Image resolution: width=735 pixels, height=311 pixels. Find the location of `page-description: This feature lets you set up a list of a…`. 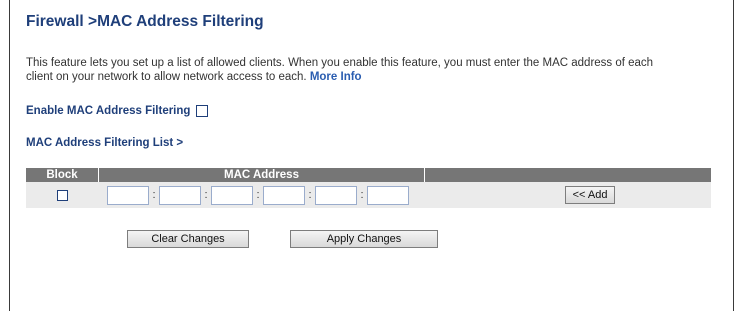

page-description: This feature lets you set up a list of a… is located at coordinates (346, 70).